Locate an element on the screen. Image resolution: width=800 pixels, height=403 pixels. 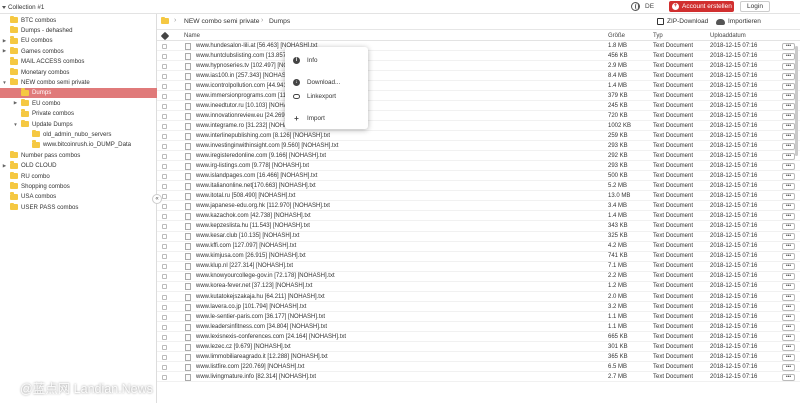
sidebar-folder-item: MAIL ACCESS combos is located at coordinates (43, 62).